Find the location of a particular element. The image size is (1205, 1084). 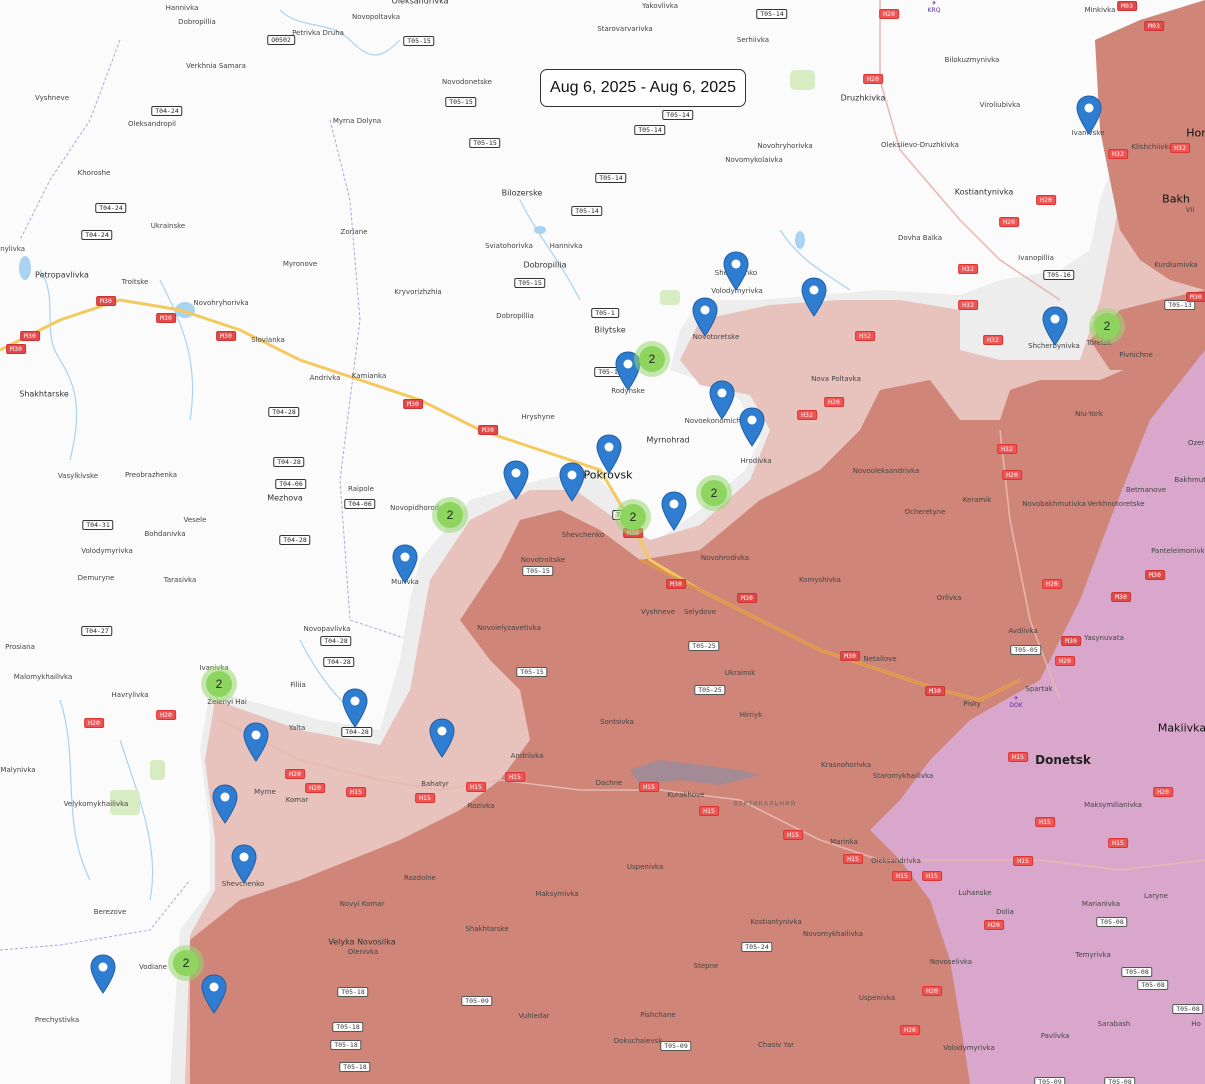

place-label: Prechystivka is located at coordinates (57, 1020).